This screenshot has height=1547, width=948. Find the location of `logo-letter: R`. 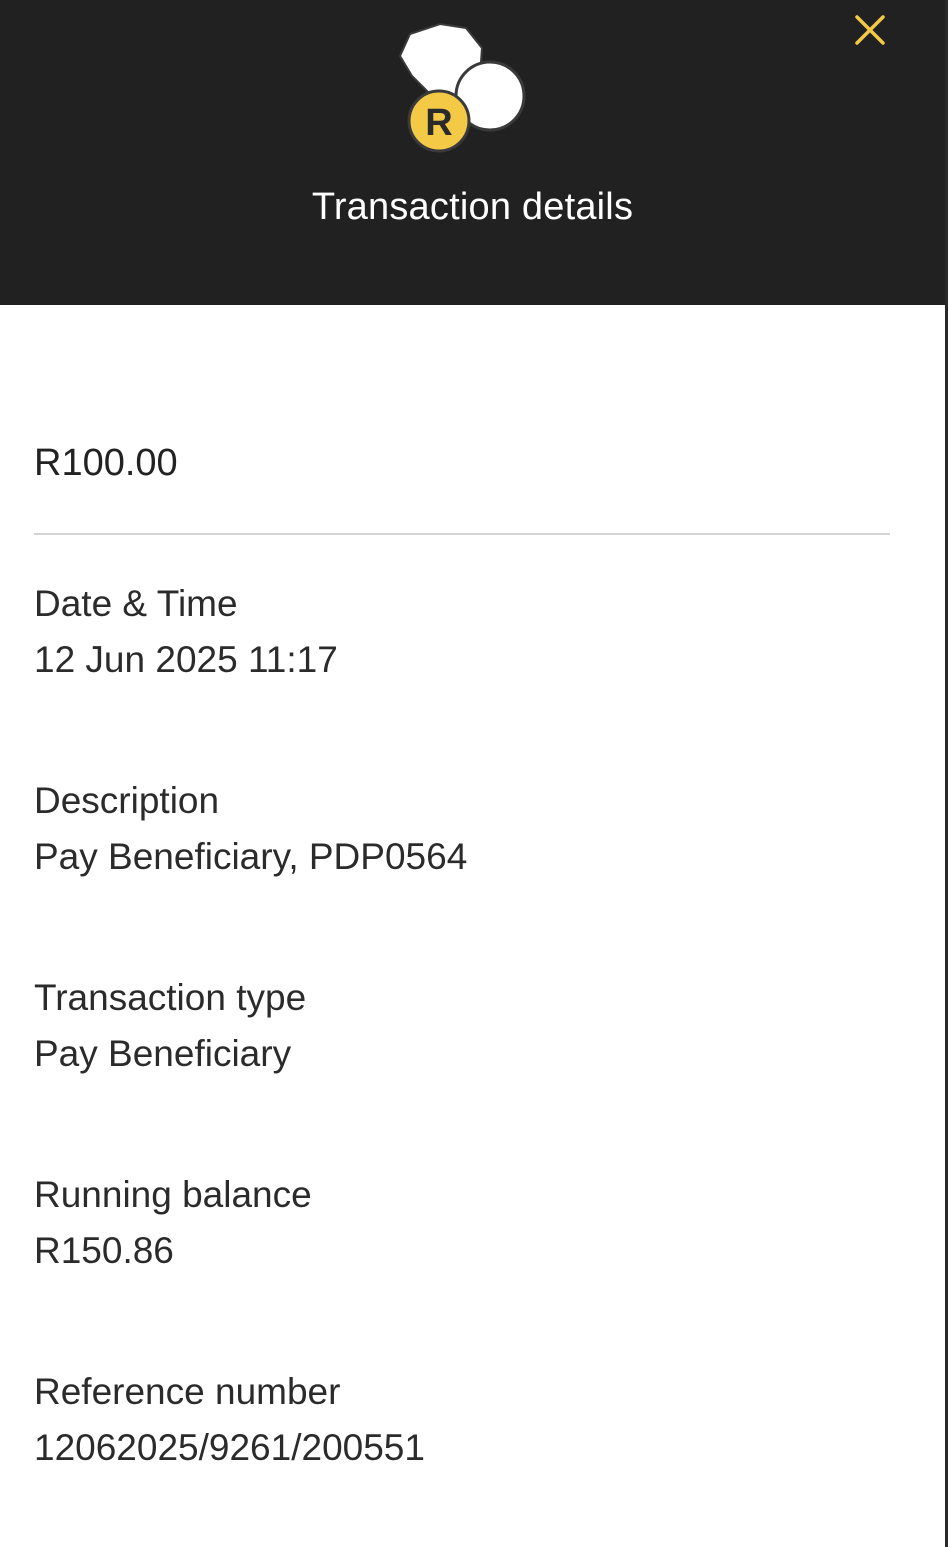

logo-letter: R is located at coordinates (438, 123).